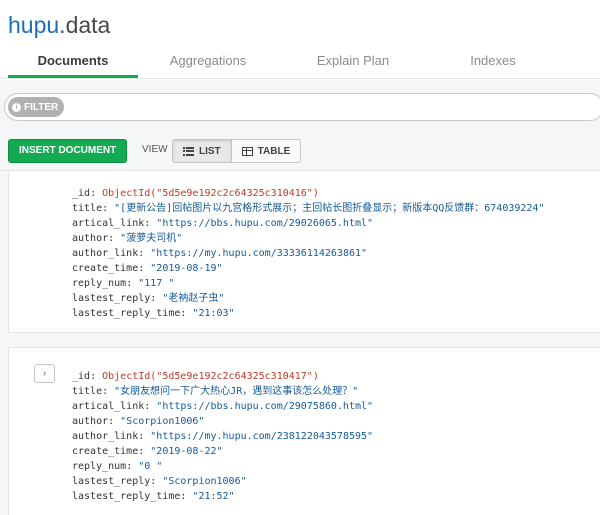 Image resolution: width=600 pixels, height=515 pixels. What do you see at coordinates (247, 151) in the screenshot?
I see `table-icon` at bounding box center [247, 151].